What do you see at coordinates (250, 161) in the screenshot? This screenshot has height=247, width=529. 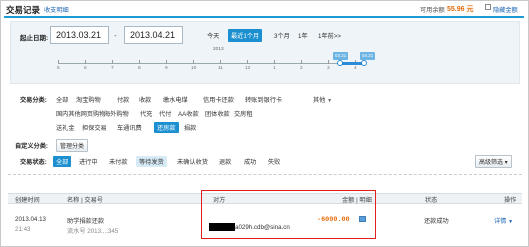 I see `status-success: 成功` at bounding box center [250, 161].